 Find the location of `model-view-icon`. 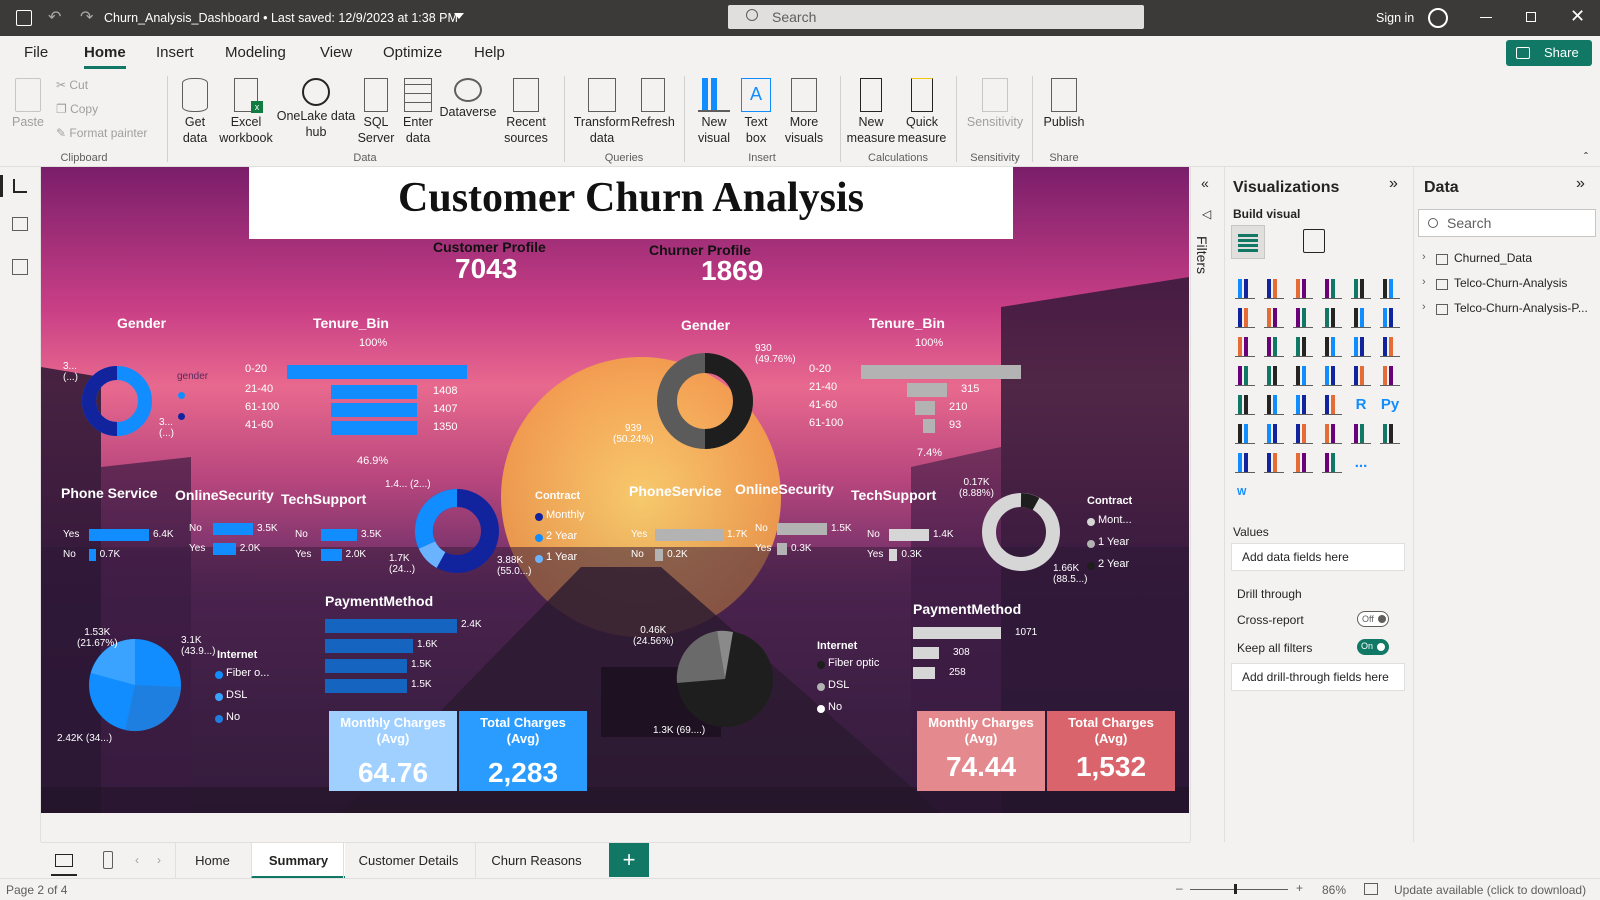

model-view-icon is located at coordinates (20, 267).